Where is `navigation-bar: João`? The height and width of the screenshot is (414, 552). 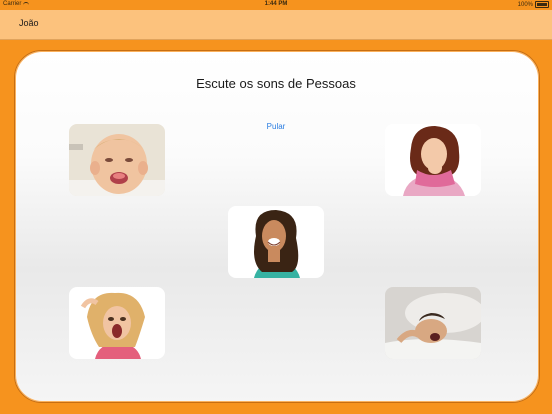 navigation-bar: João is located at coordinates (276, 25).